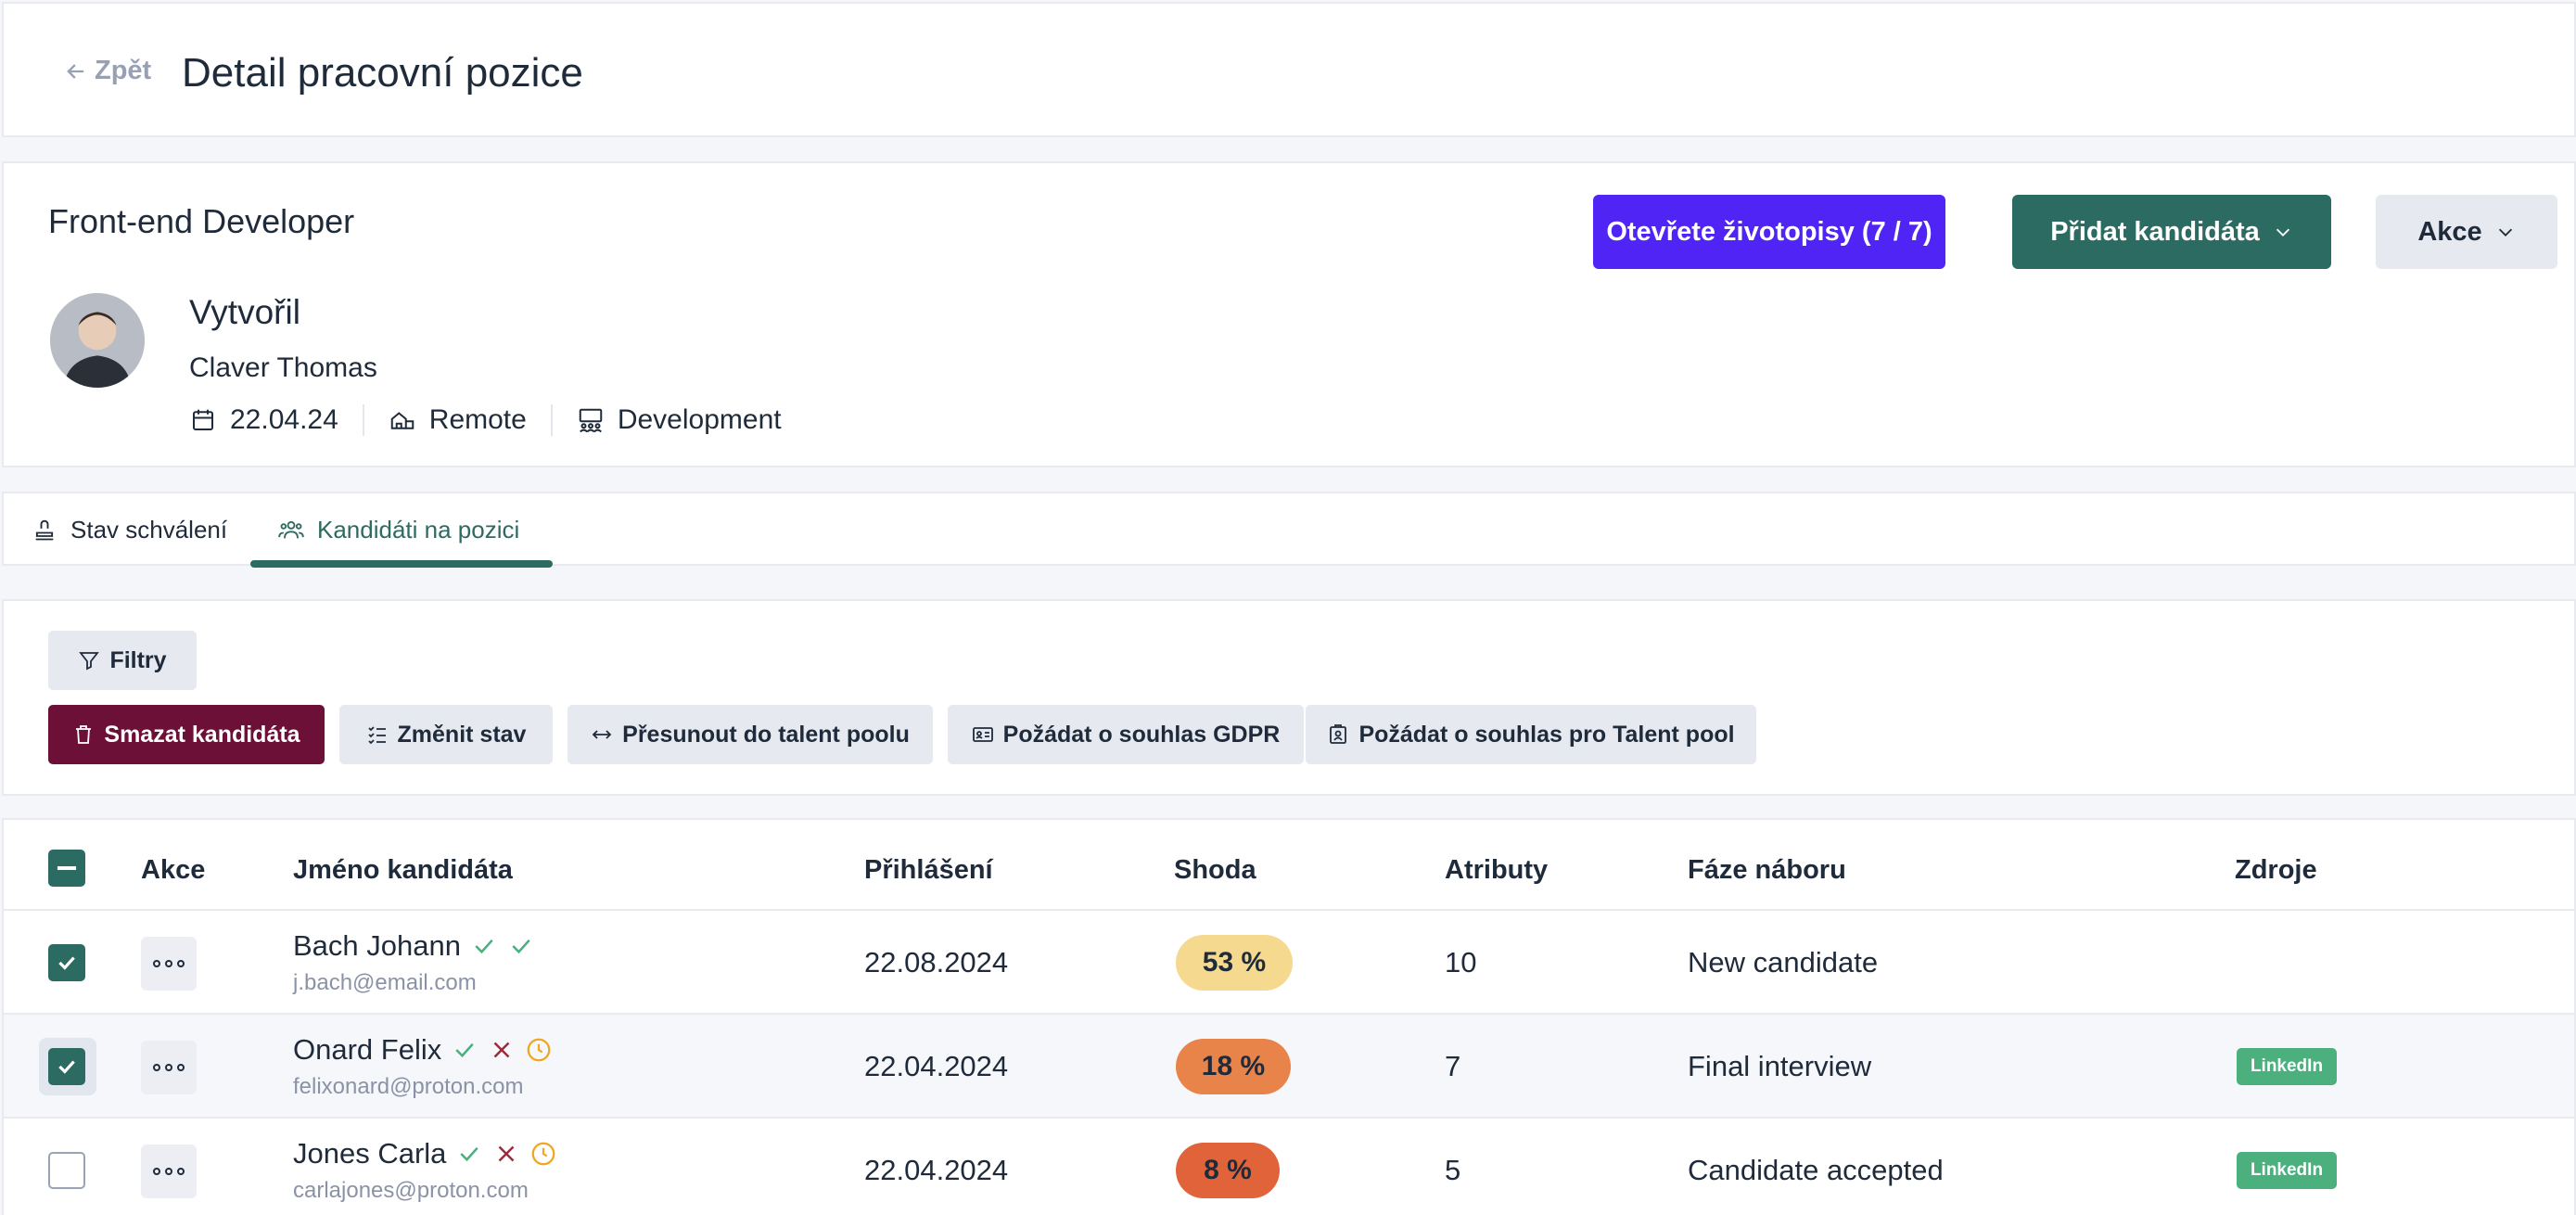 The image size is (2576, 1215). Describe the element at coordinates (124, 70) in the screenshot. I see `back-label: Zpět` at that location.